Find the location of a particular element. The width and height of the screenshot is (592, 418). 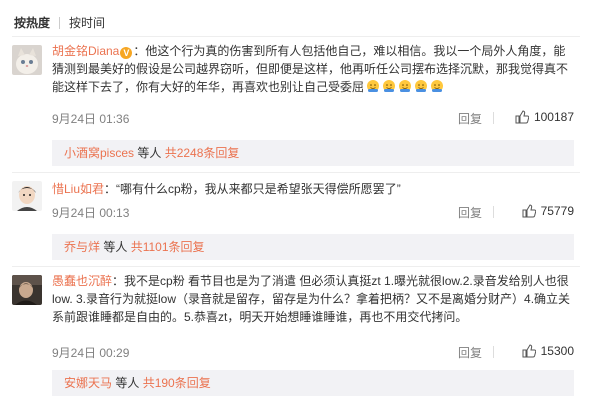

like-button: 100187 is located at coordinates (544, 117).